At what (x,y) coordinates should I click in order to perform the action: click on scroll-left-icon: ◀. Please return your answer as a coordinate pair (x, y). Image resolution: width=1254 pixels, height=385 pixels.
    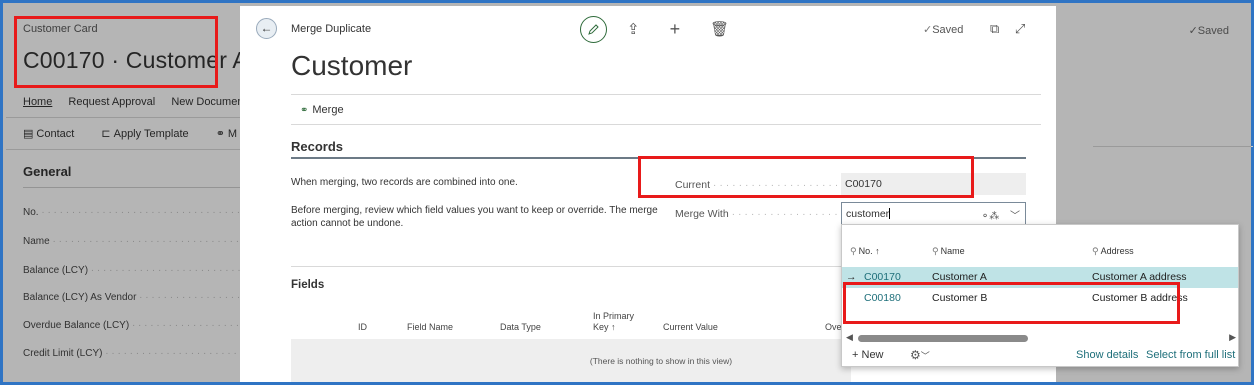
    Looking at the image, I should click on (849, 337).